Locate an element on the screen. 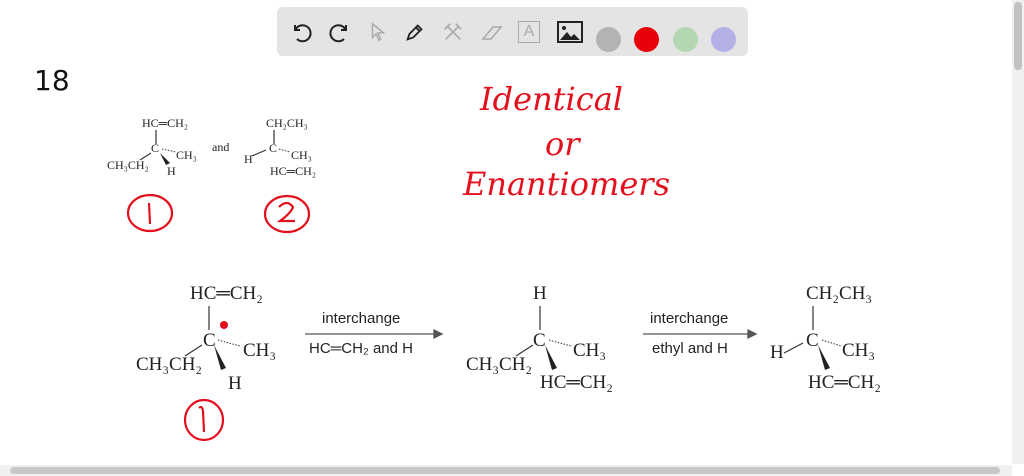 The width and height of the screenshot is (1024, 476). mol1-center: C is located at coordinates (155, 148).